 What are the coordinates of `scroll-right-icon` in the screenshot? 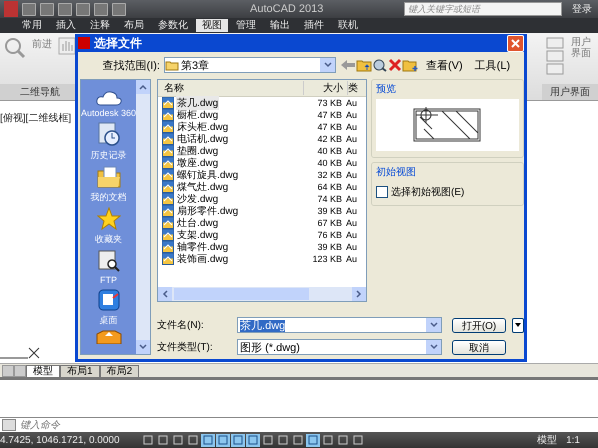 It's located at (359, 294).